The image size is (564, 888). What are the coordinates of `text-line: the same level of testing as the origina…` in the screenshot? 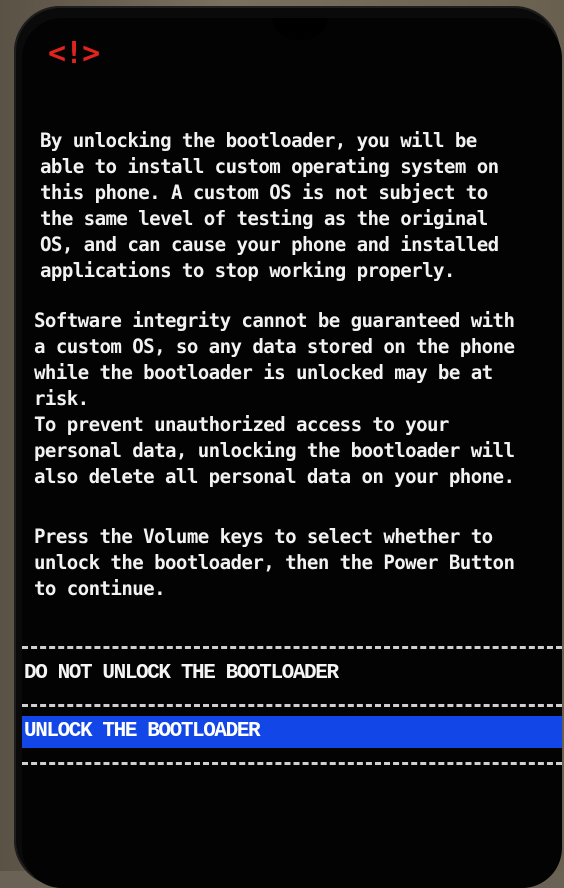 It's located at (264, 218).